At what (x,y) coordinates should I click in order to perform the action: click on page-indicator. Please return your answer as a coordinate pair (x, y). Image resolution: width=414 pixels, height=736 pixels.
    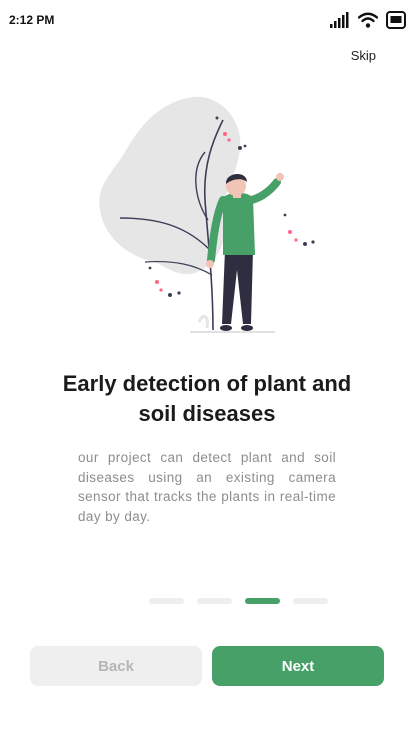
    Looking at the image, I should click on (238, 601).